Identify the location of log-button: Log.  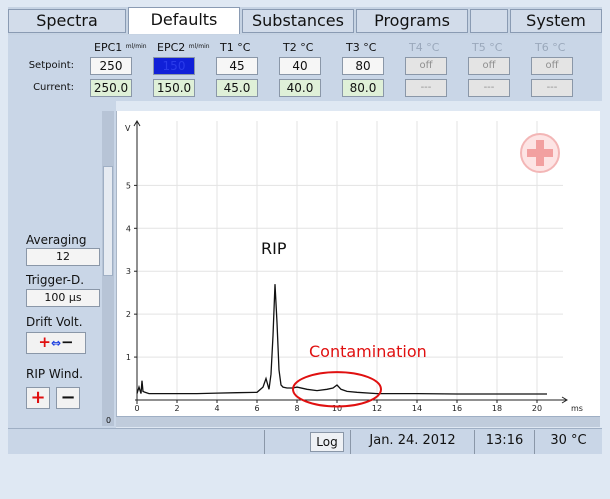
(327, 442).